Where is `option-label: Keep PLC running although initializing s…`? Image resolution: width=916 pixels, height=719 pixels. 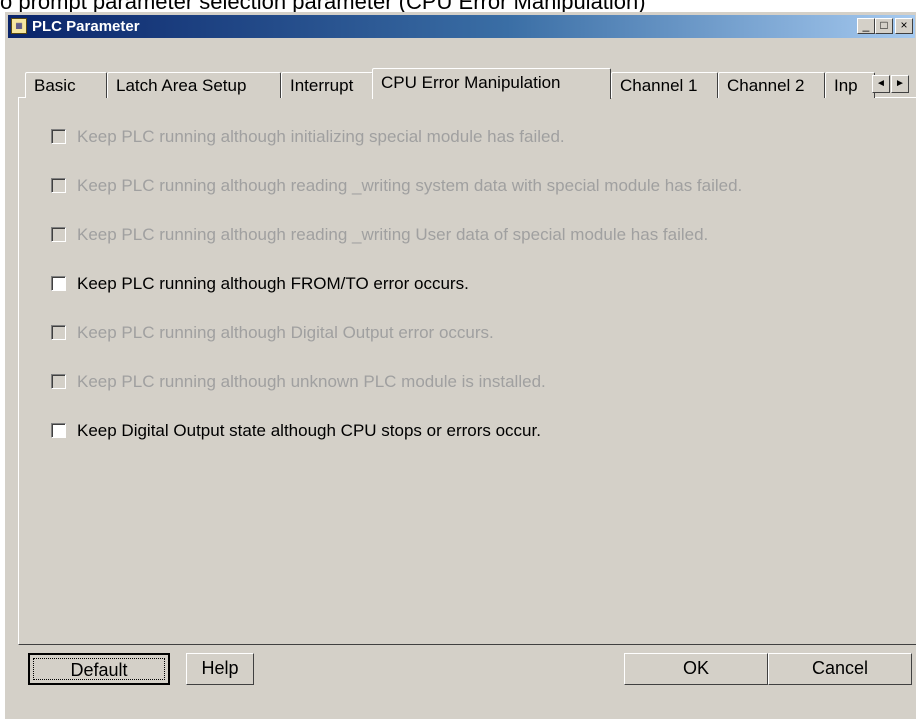
option-label: Keep PLC running although initializing s… is located at coordinates (321, 136).